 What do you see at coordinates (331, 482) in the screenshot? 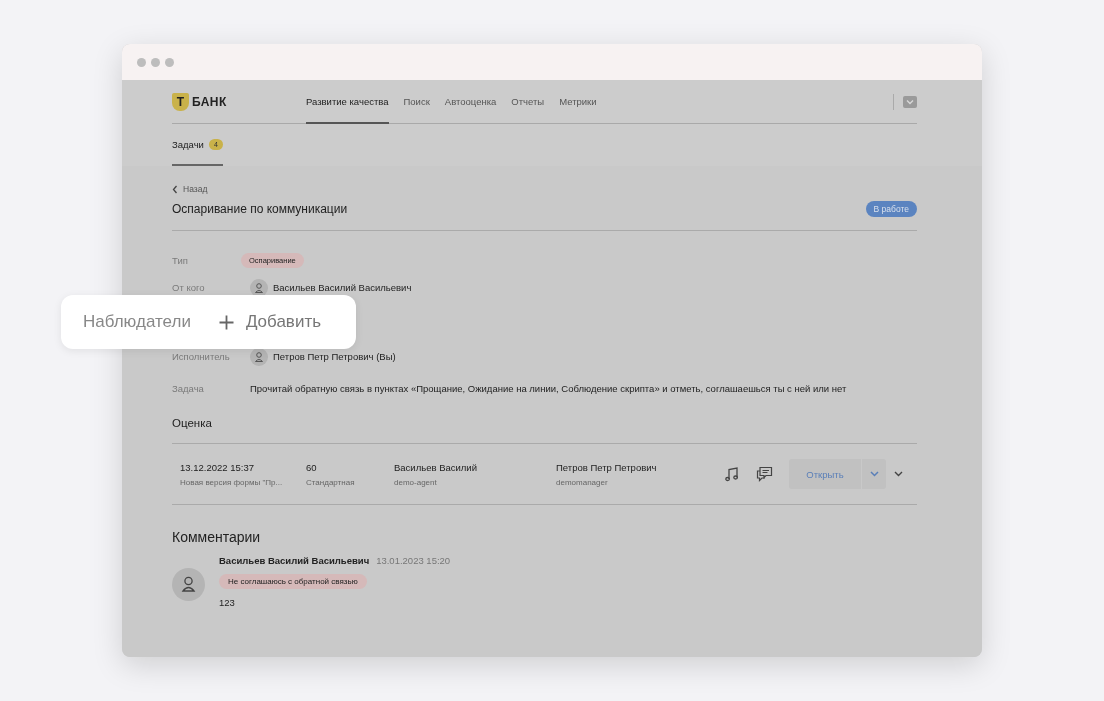
I see `eval-type: Стандартная` at bounding box center [331, 482].